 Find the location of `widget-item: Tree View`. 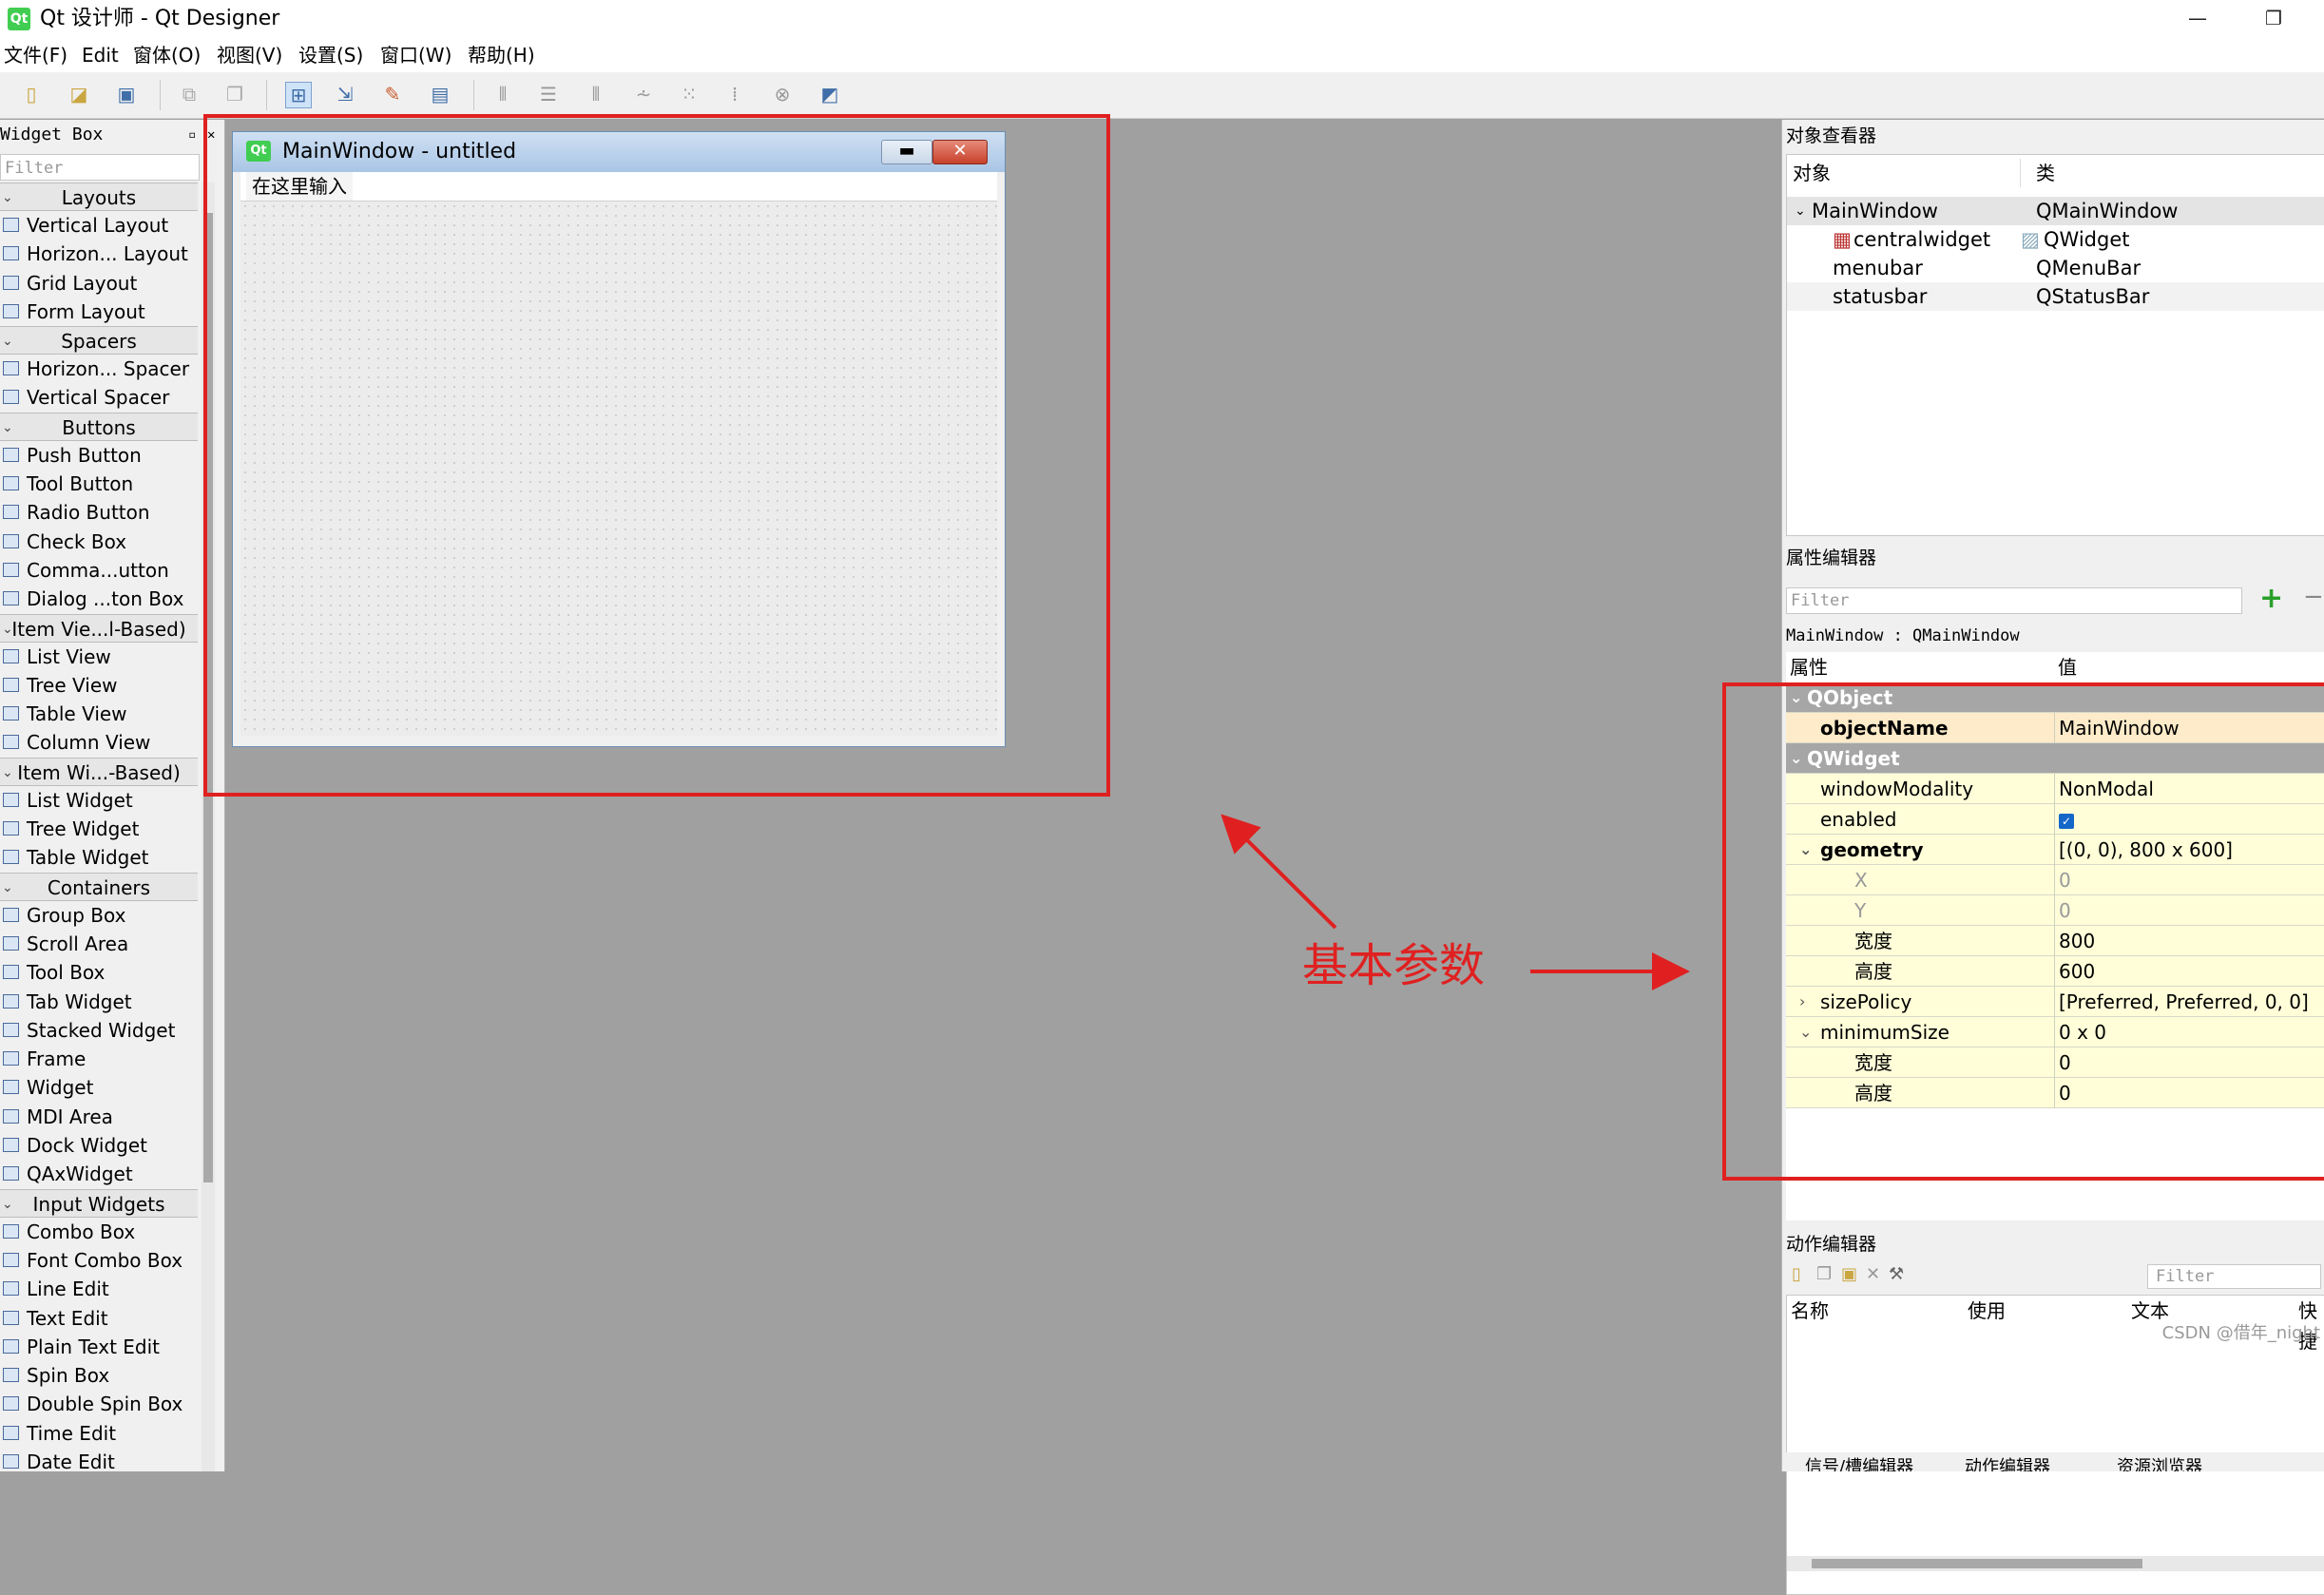

widget-item: Tree View is located at coordinates (99, 685).